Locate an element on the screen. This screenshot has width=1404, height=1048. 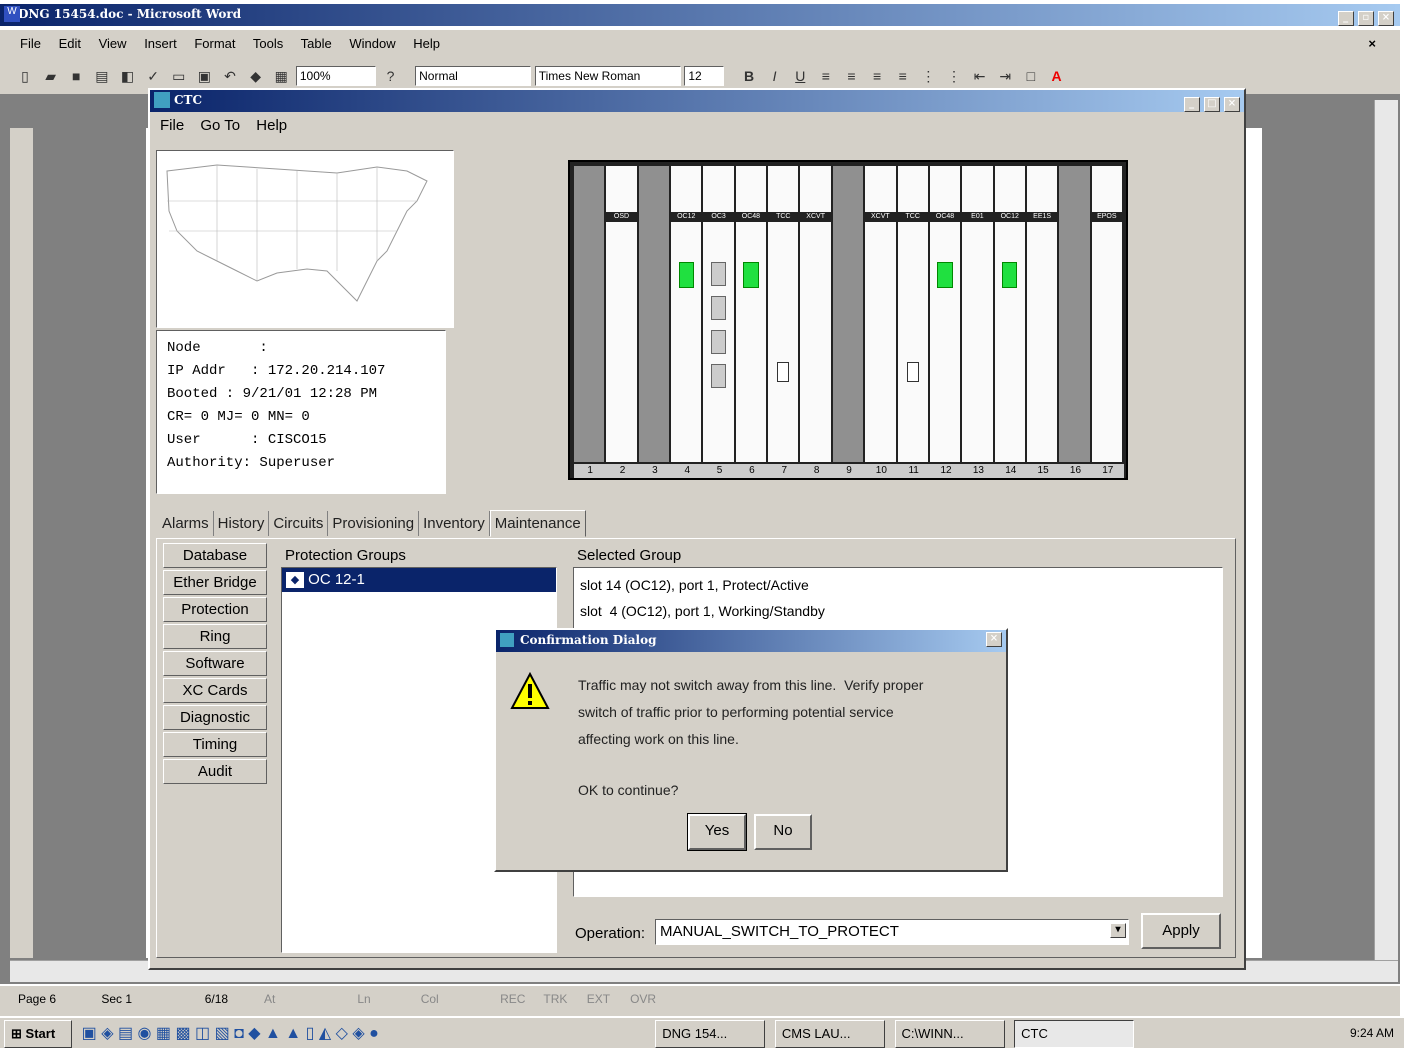
yes-button: Yes is located at coordinates (717, 832).